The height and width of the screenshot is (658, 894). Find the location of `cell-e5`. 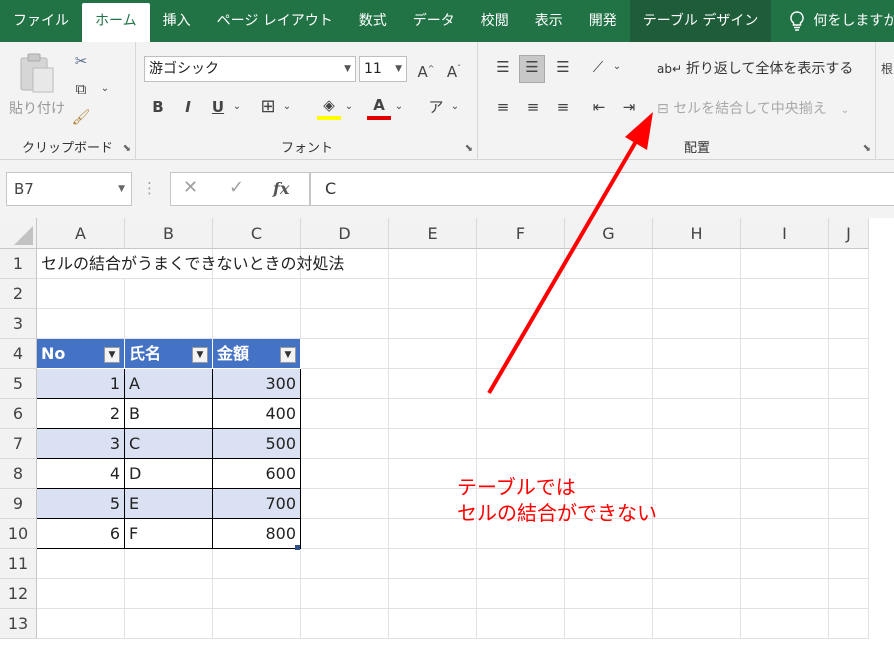

cell-e5 is located at coordinates (433, 384).